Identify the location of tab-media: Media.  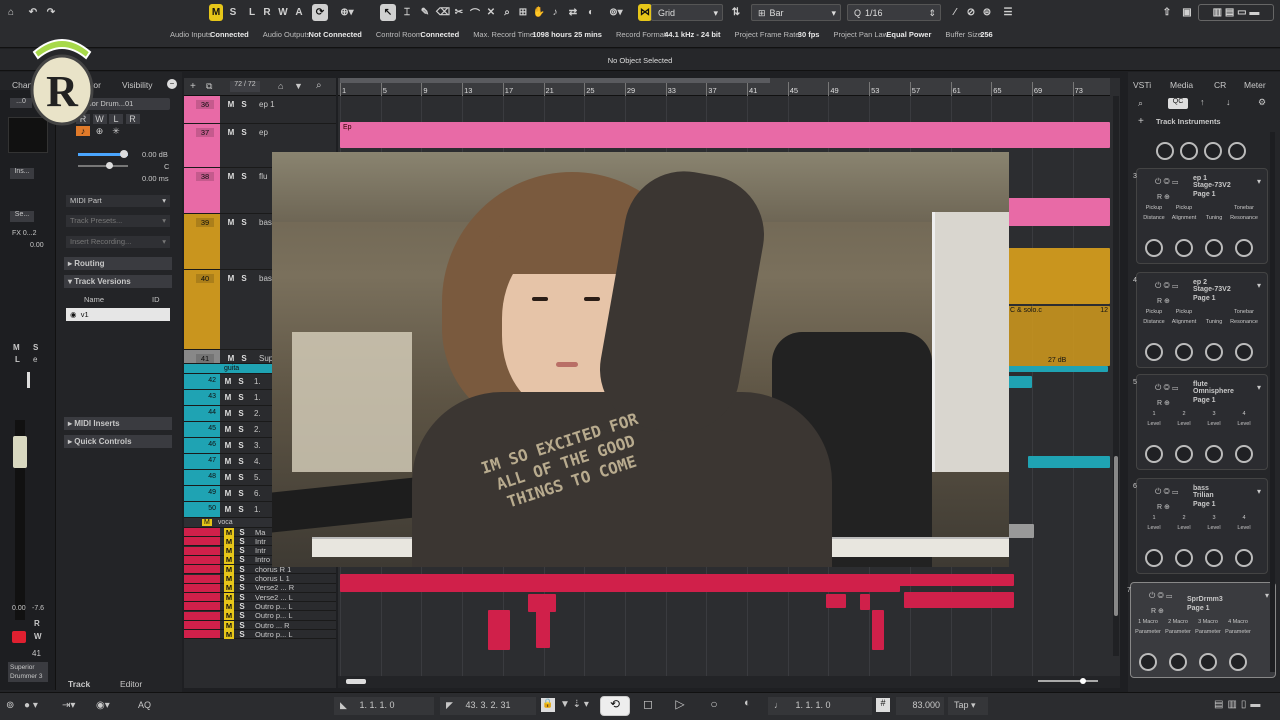
(1181, 85).